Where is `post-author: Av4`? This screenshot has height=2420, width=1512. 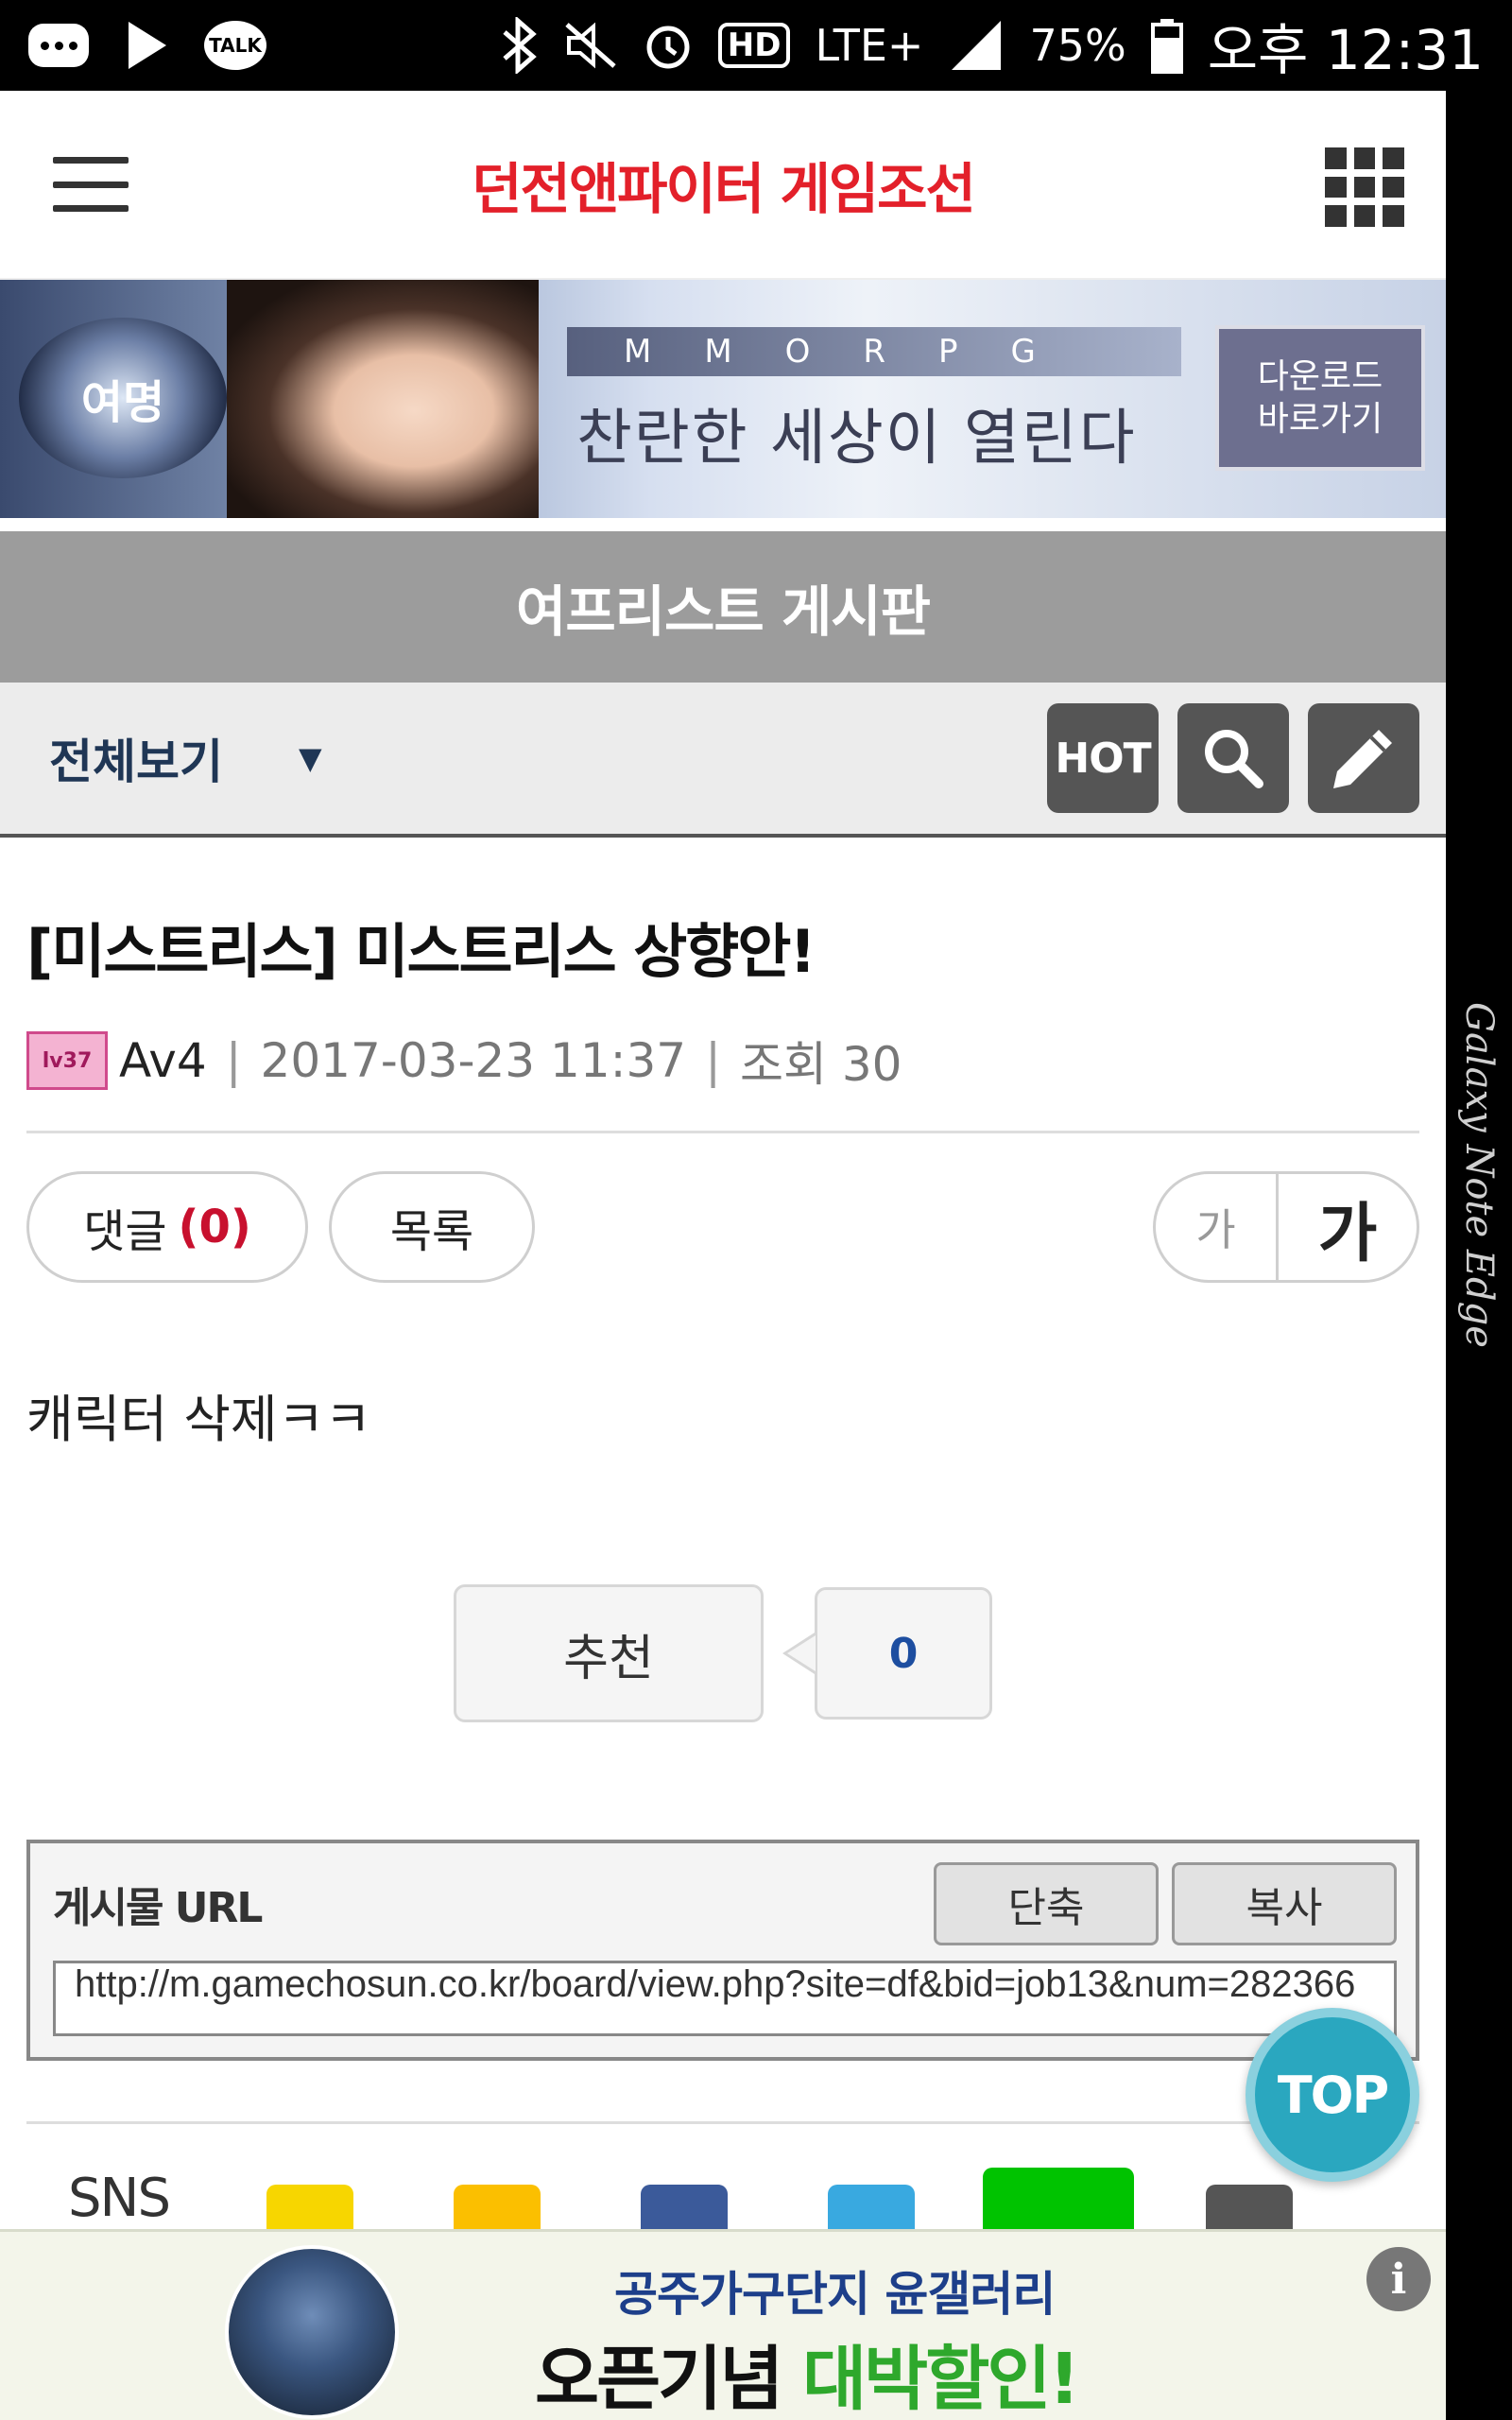 post-author: Av4 is located at coordinates (163, 1060).